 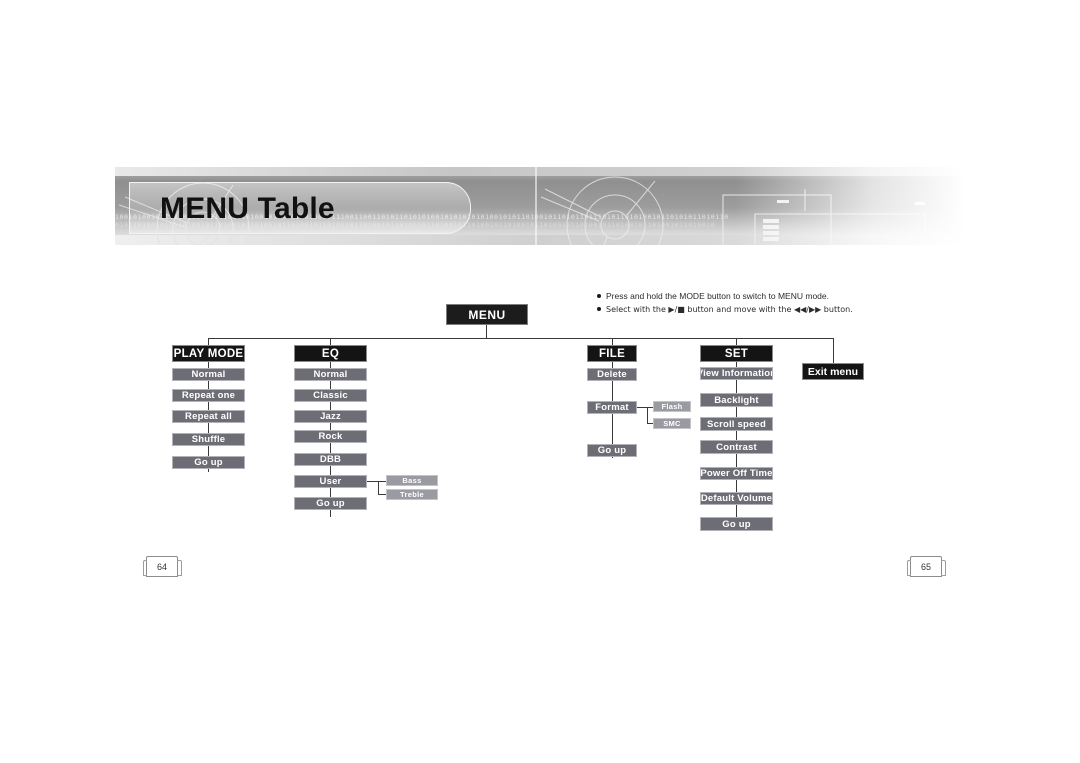 I want to click on connector-drop-file, so click(x=612, y=341).